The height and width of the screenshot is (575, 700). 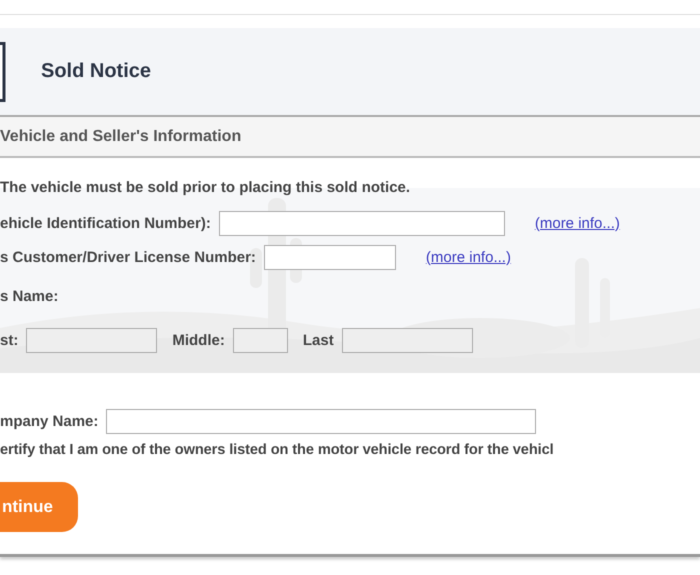 I want to click on field-label: s Name:, so click(x=29, y=296).